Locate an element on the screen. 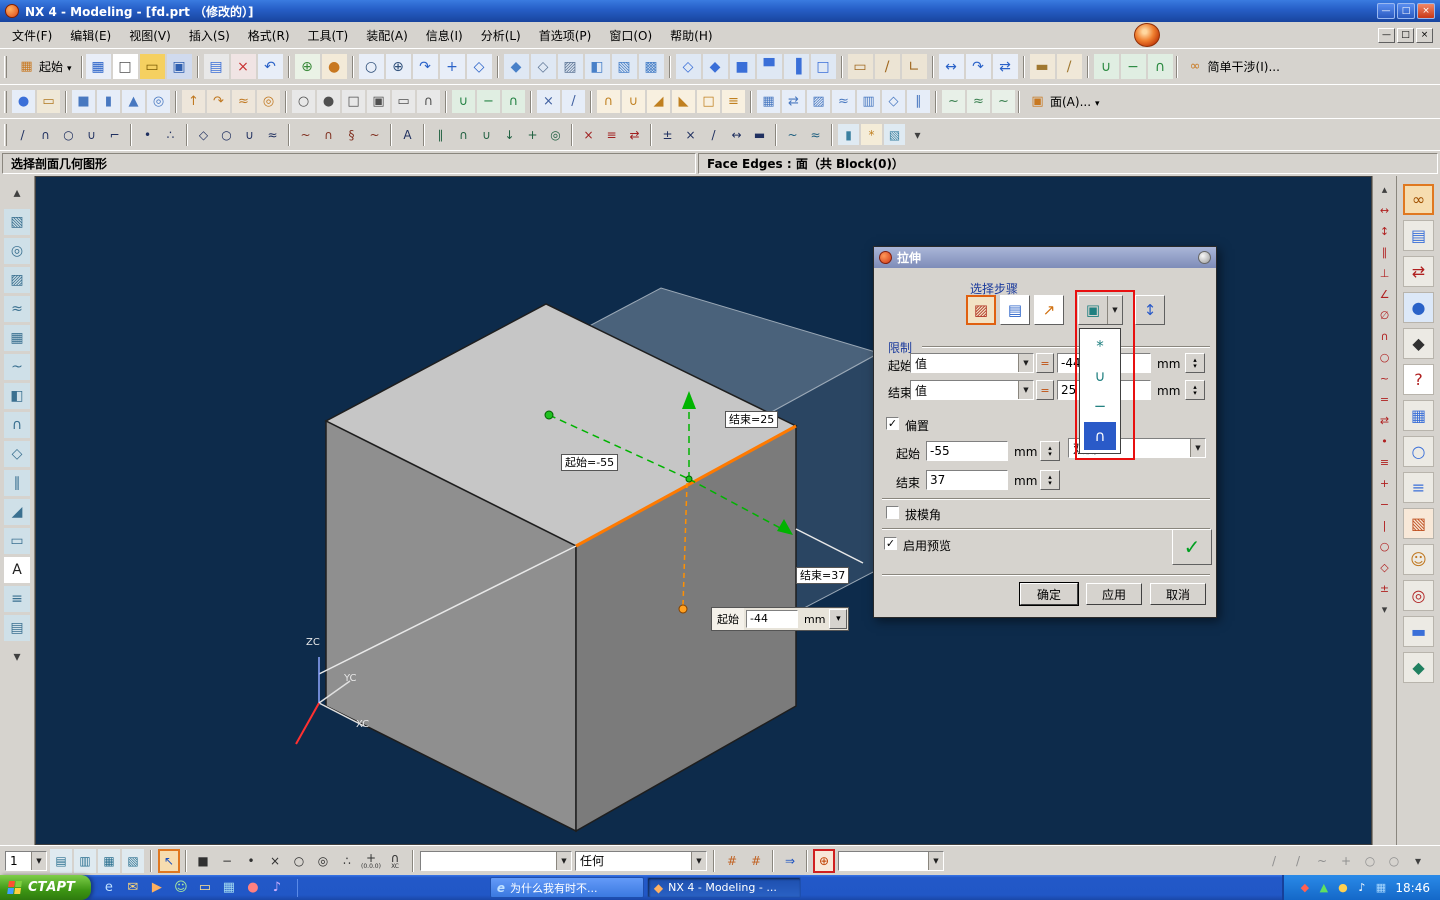 The height and width of the screenshot is (900, 1440). parabola-tool-icon: ∪ is located at coordinates (249, 134).